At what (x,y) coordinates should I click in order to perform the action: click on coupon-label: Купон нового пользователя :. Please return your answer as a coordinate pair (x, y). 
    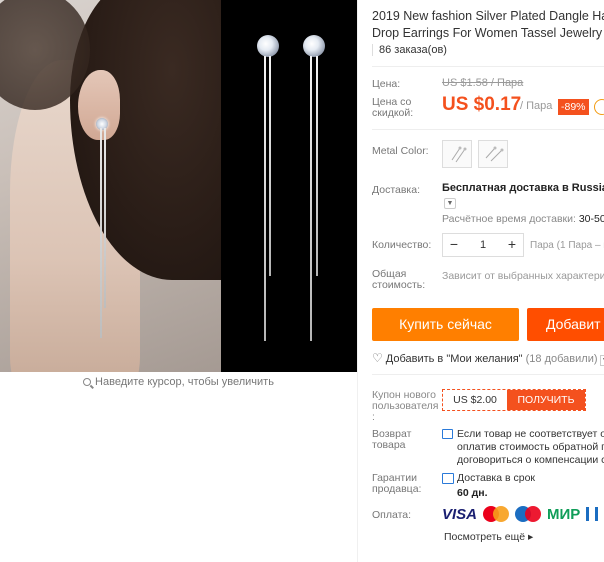
    Looking at the image, I should click on (405, 406).